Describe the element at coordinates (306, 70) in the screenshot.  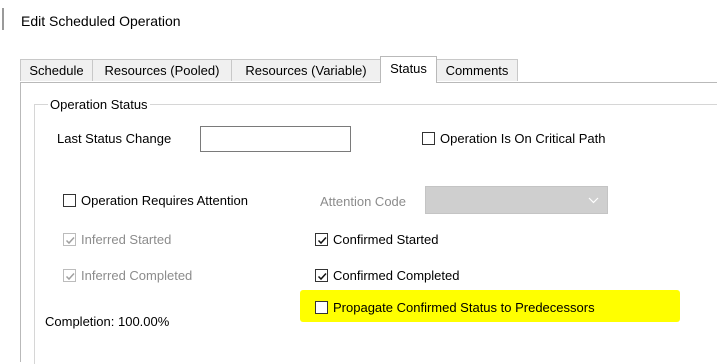
I see `tab-resources-variable: Resources (Variable)` at that location.